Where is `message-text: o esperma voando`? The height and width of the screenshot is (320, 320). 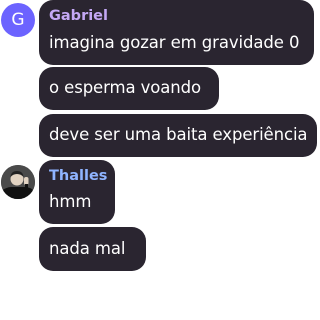
message-text: o esperma voando is located at coordinates (125, 87).